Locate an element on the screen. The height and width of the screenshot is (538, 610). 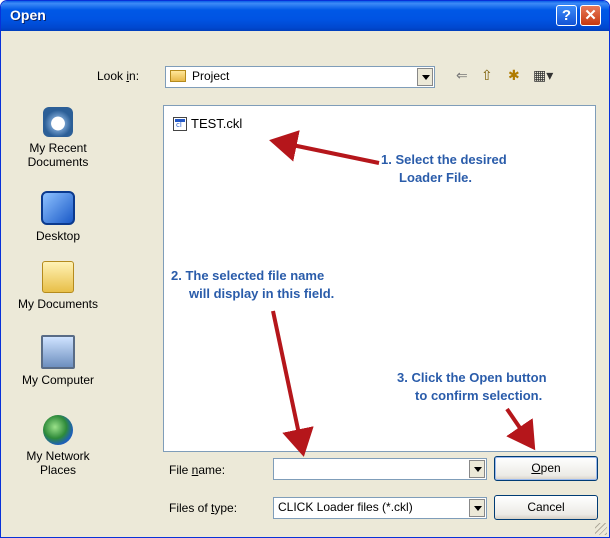
file-type-dropdown: CLICK Loader files (*.ckl) is located at coordinates (380, 508).